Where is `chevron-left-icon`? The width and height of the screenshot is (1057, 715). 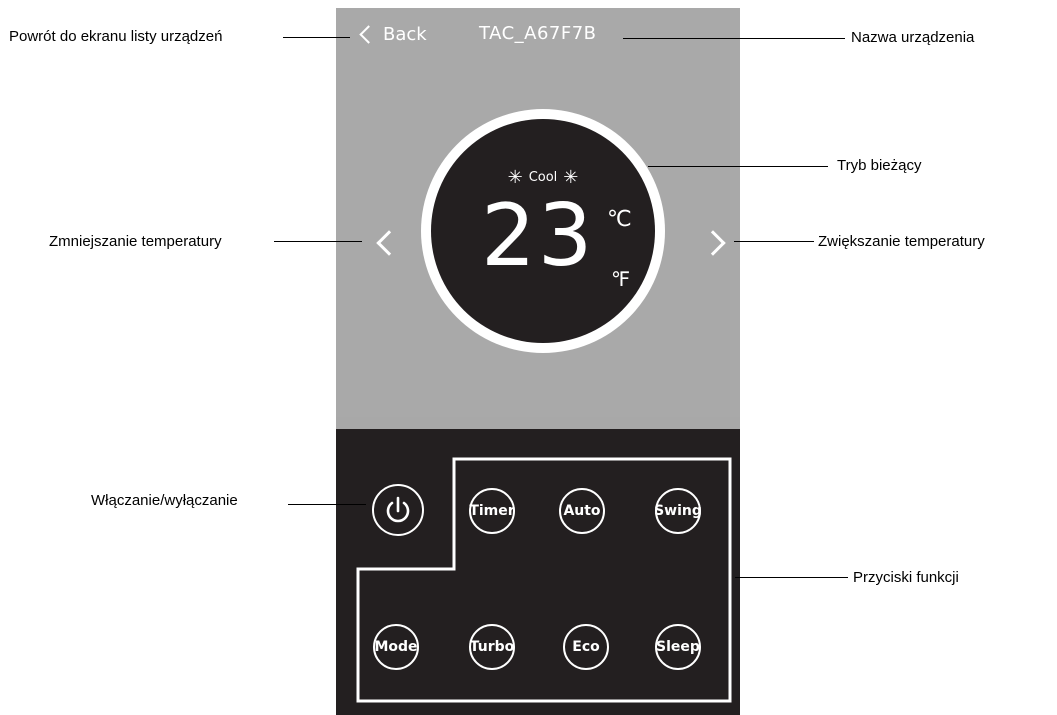 chevron-left-icon is located at coordinates (368, 34).